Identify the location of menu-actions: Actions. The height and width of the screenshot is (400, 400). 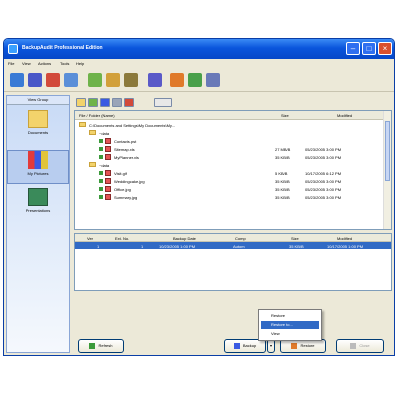
(44, 63).